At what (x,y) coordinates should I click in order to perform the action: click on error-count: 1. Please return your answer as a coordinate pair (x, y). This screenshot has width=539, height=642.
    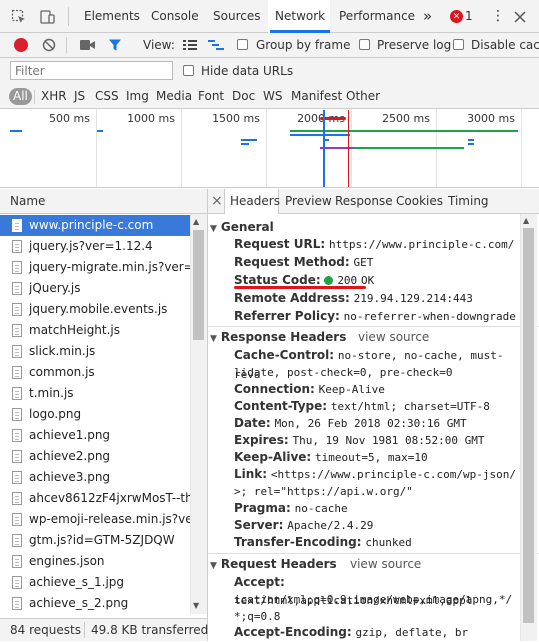
    Looking at the image, I should click on (469, 16).